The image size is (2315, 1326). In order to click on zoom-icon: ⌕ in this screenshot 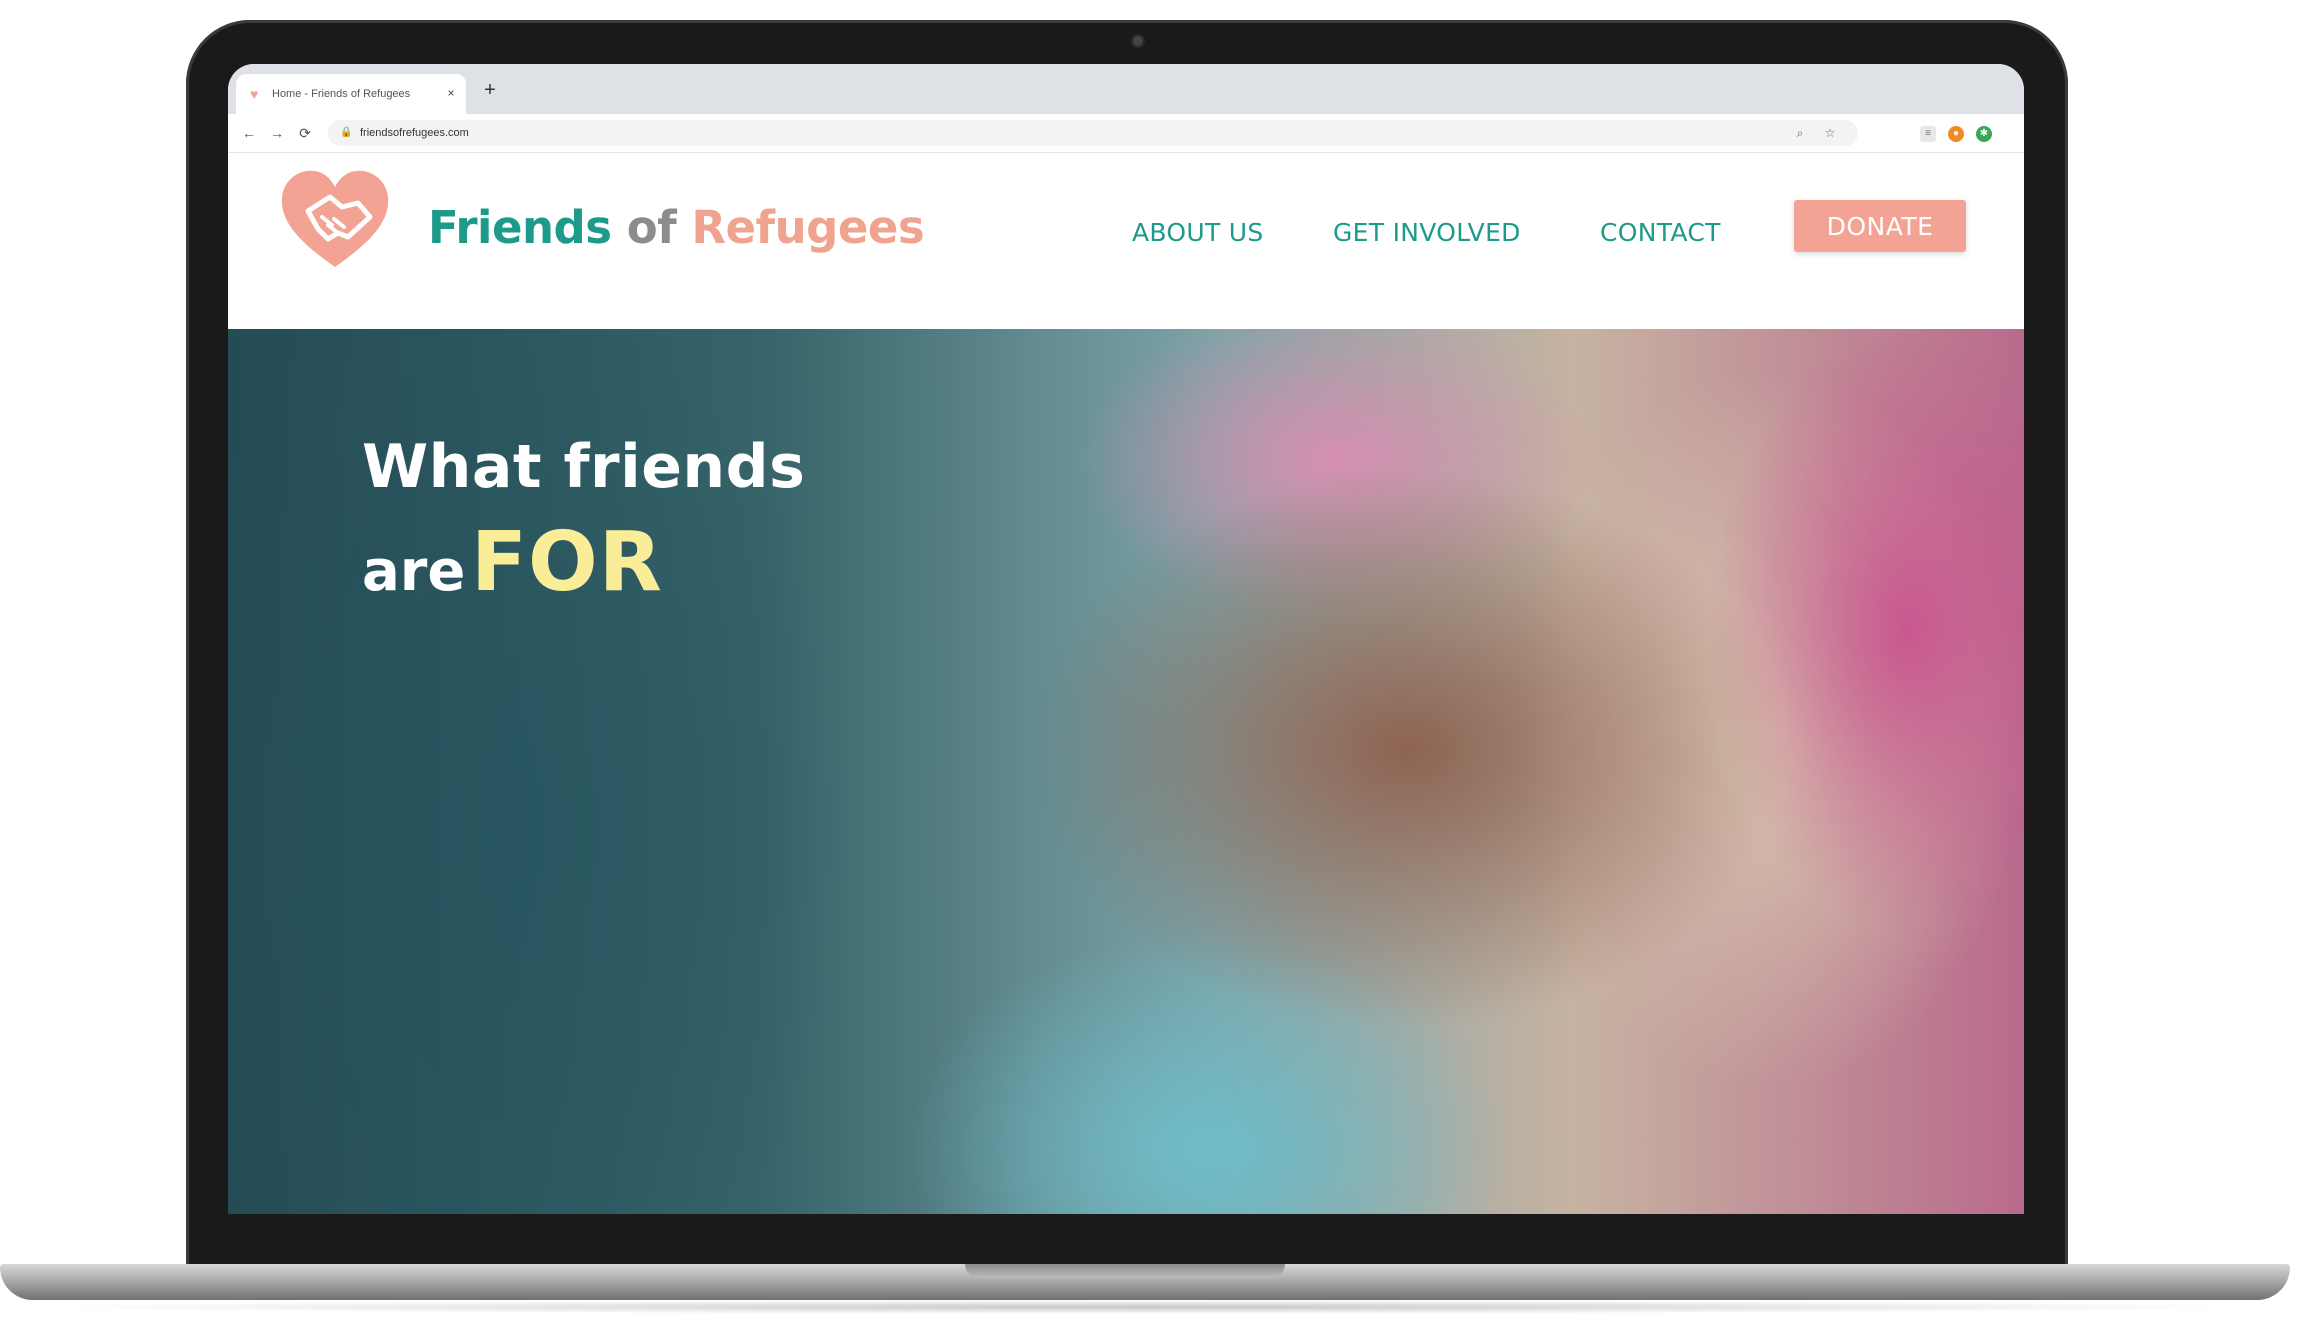, I will do `click(1800, 133)`.